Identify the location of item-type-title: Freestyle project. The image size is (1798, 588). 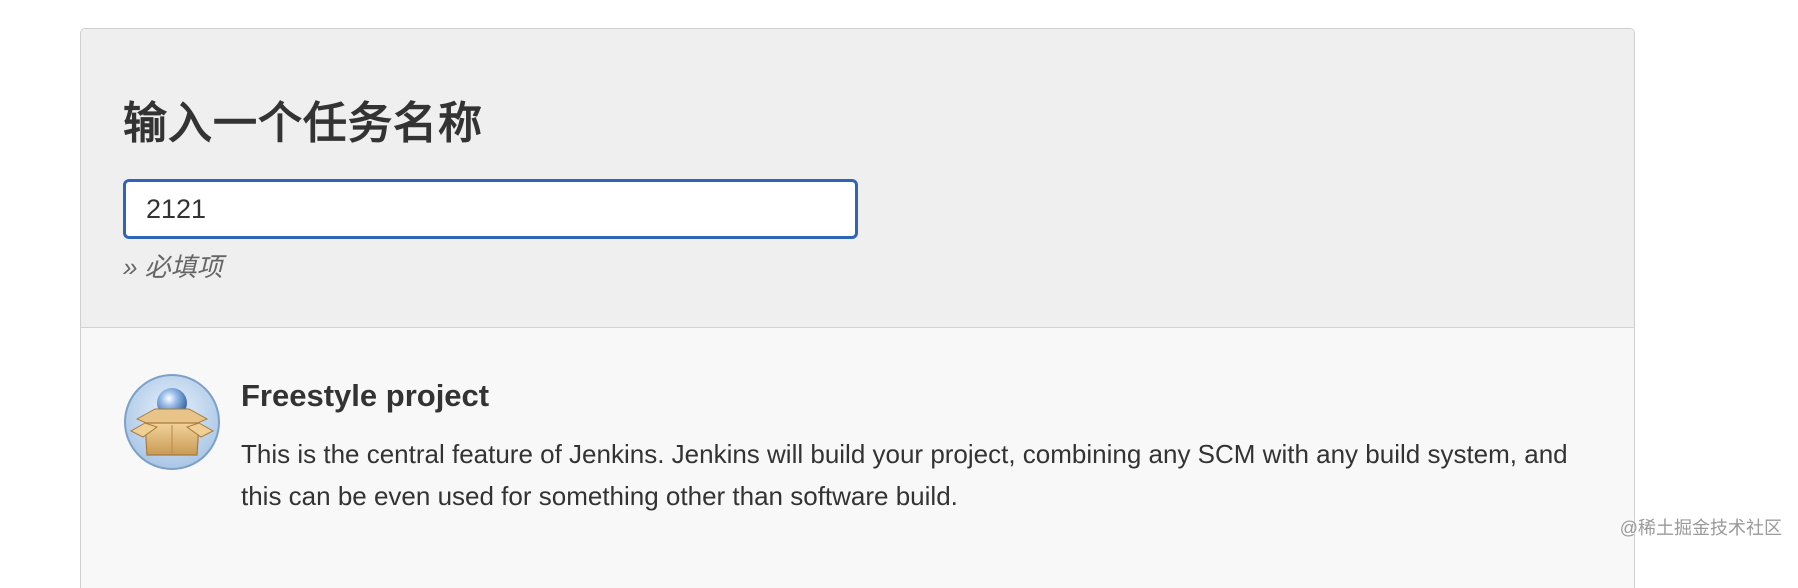
(365, 395).